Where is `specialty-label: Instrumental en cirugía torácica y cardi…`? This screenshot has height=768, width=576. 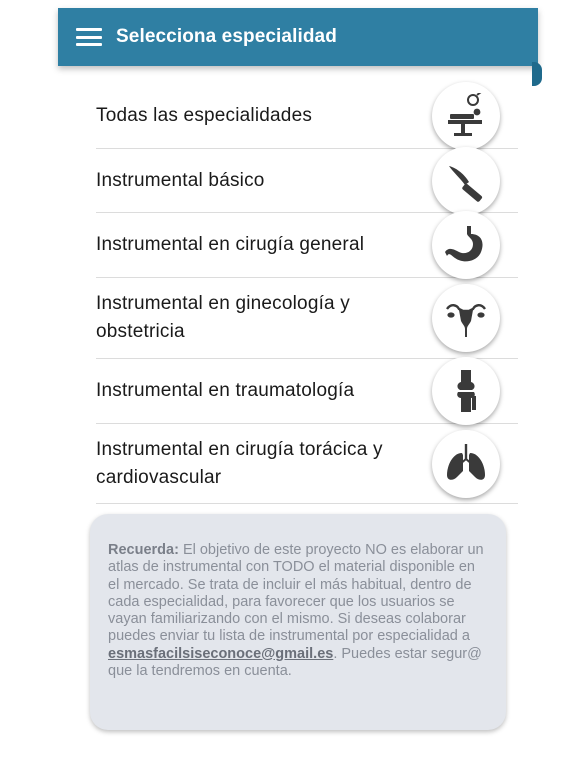 specialty-label: Instrumental en cirugía torácica y cardi… is located at coordinates (239, 463).